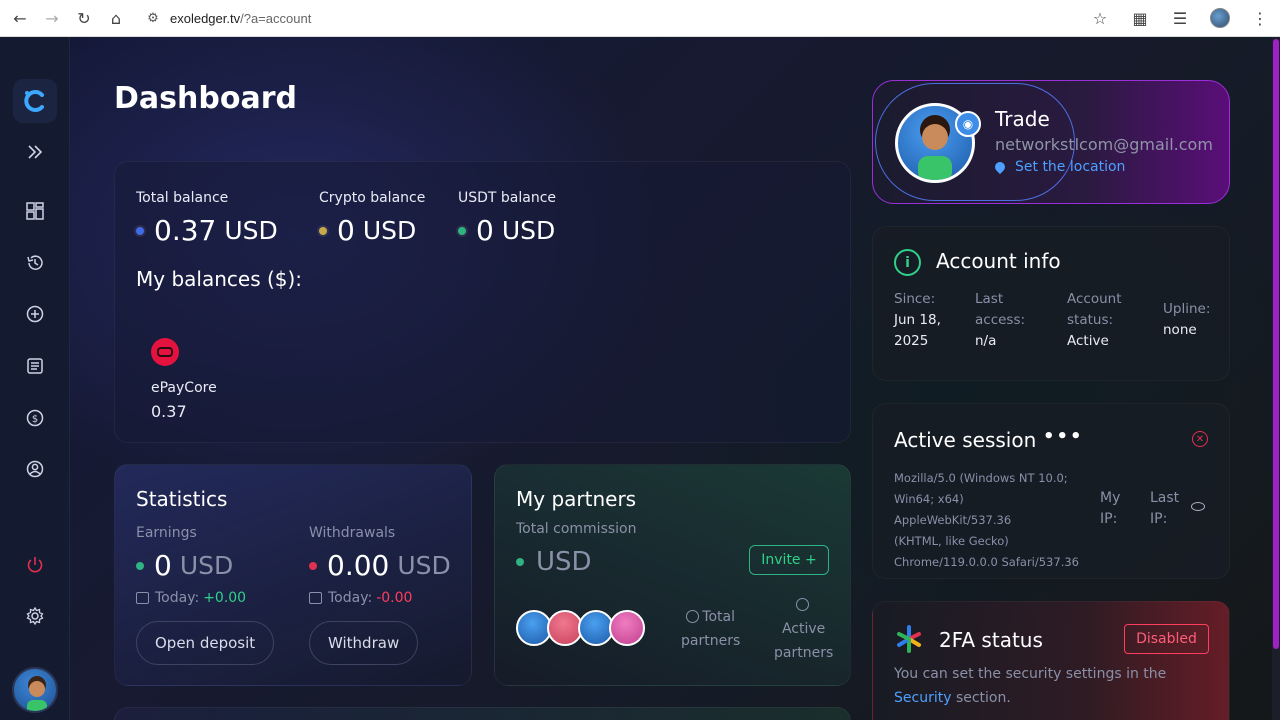 The height and width of the screenshot is (720, 1280). What do you see at coordinates (953, 509) in the screenshot?
I see `user-agent-line: Win64; x64) AppleWebKit/537.36` at bounding box center [953, 509].